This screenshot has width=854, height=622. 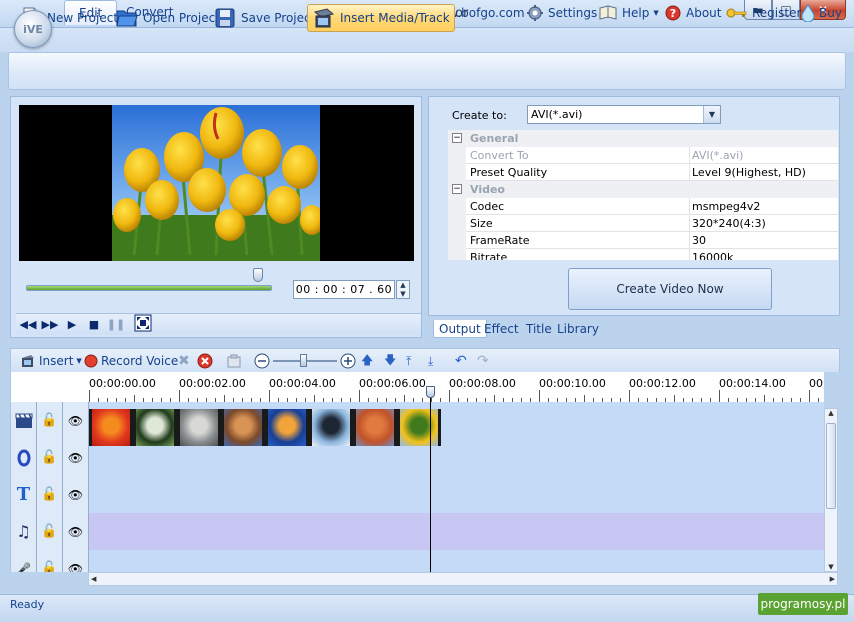 What do you see at coordinates (578, 329) in the screenshot?
I see `tab-library: Library` at bounding box center [578, 329].